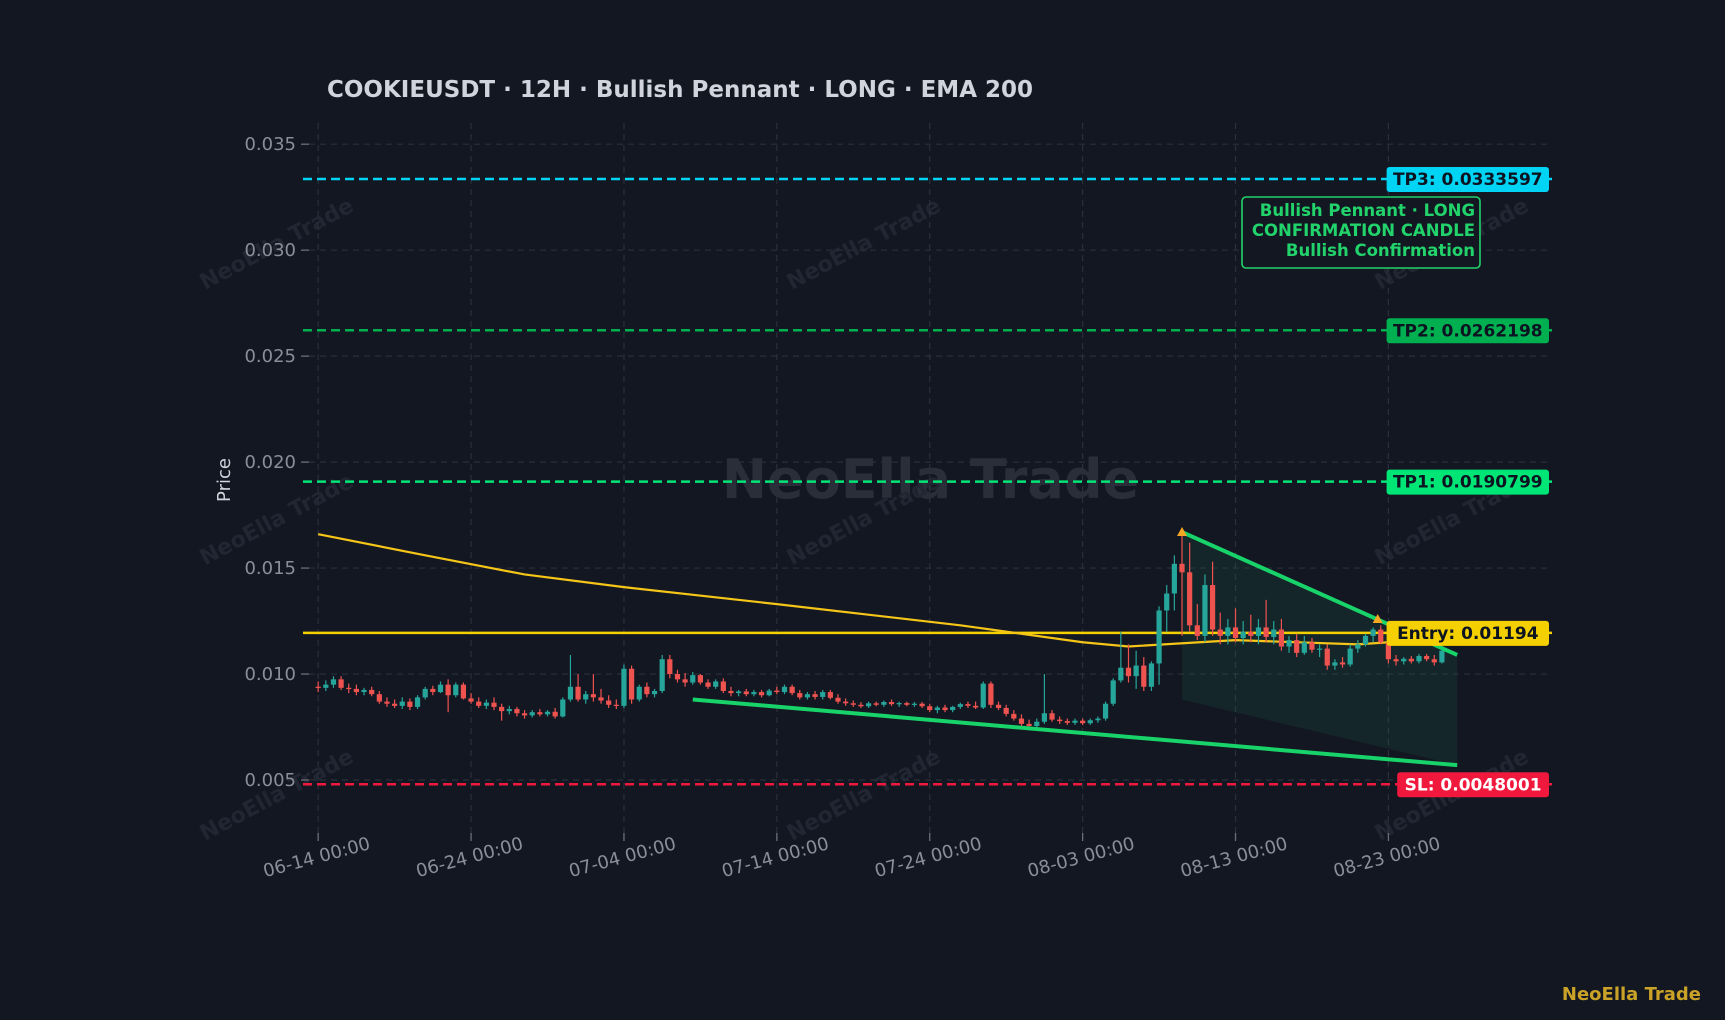 The width and height of the screenshot is (1725, 1020). What do you see at coordinates (1468, 634) in the screenshot?
I see `level-label-entry: Entry: 0.01194` at bounding box center [1468, 634].